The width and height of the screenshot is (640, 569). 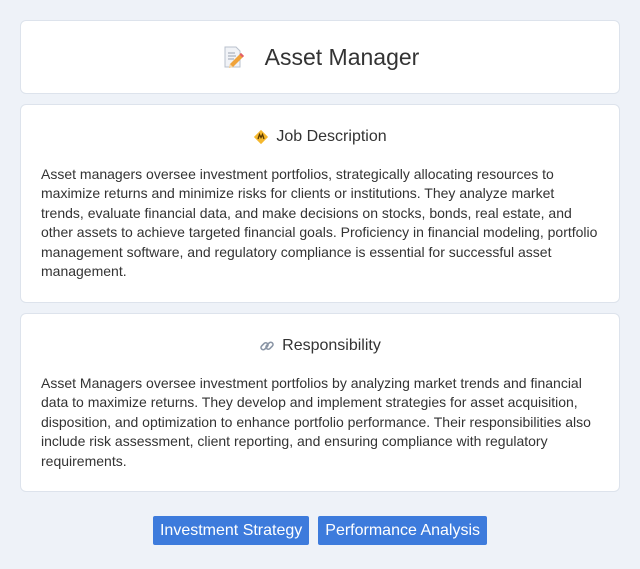 I want to click on page-header: Asset Manager, so click(x=320, y=57).